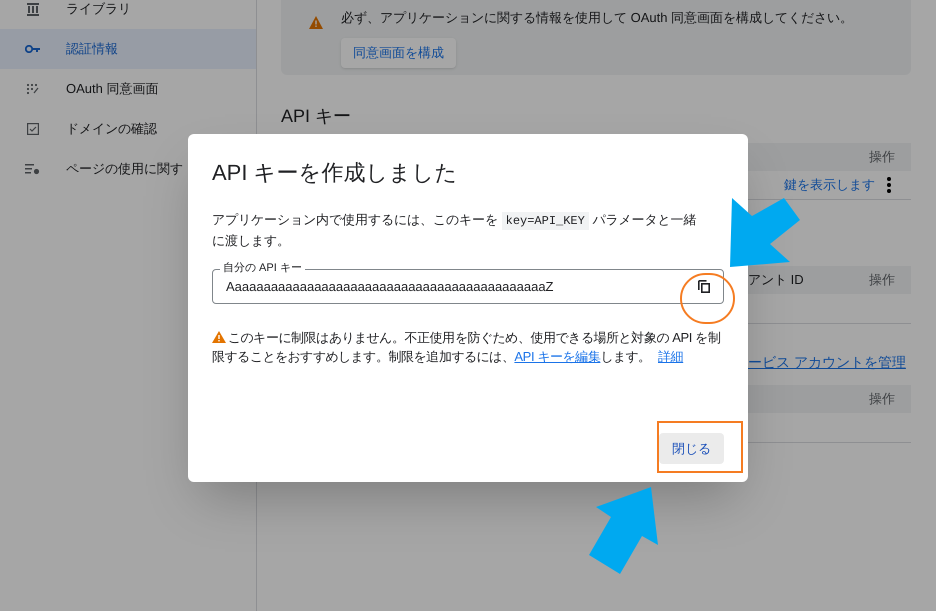  What do you see at coordinates (765, 233) in the screenshot?
I see `callout-arrow` at bounding box center [765, 233].